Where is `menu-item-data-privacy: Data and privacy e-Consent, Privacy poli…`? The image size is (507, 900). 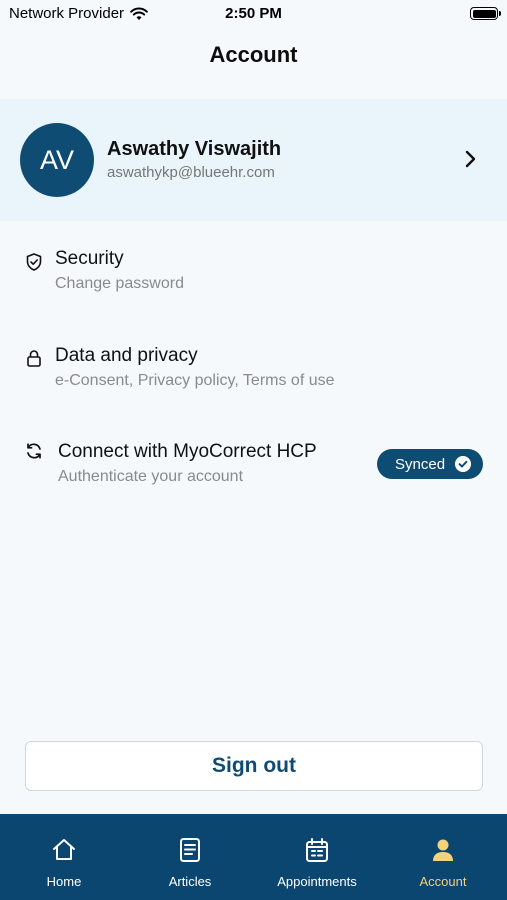 menu-item-data-privacy: Data and privacy e-Consent, Privacy poli… is located at coordinates (253, 375).